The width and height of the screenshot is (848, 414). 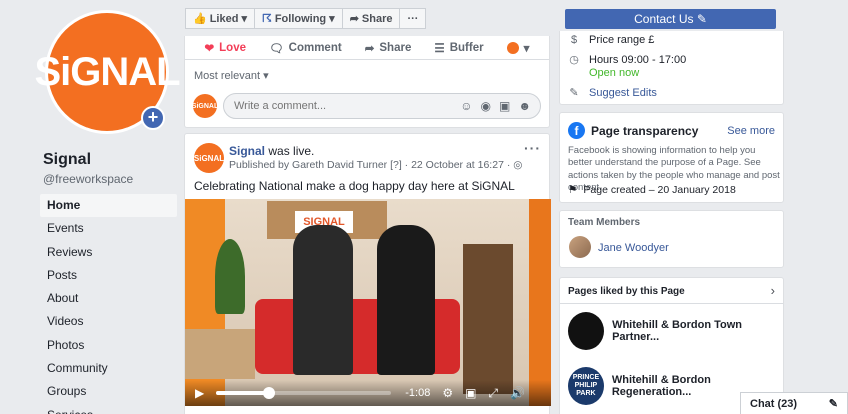 I want to click on page-action-bar: 👍 Liked ▾ ☈ Following ▾ ➦ Share ···, so click(x=306, y=19).